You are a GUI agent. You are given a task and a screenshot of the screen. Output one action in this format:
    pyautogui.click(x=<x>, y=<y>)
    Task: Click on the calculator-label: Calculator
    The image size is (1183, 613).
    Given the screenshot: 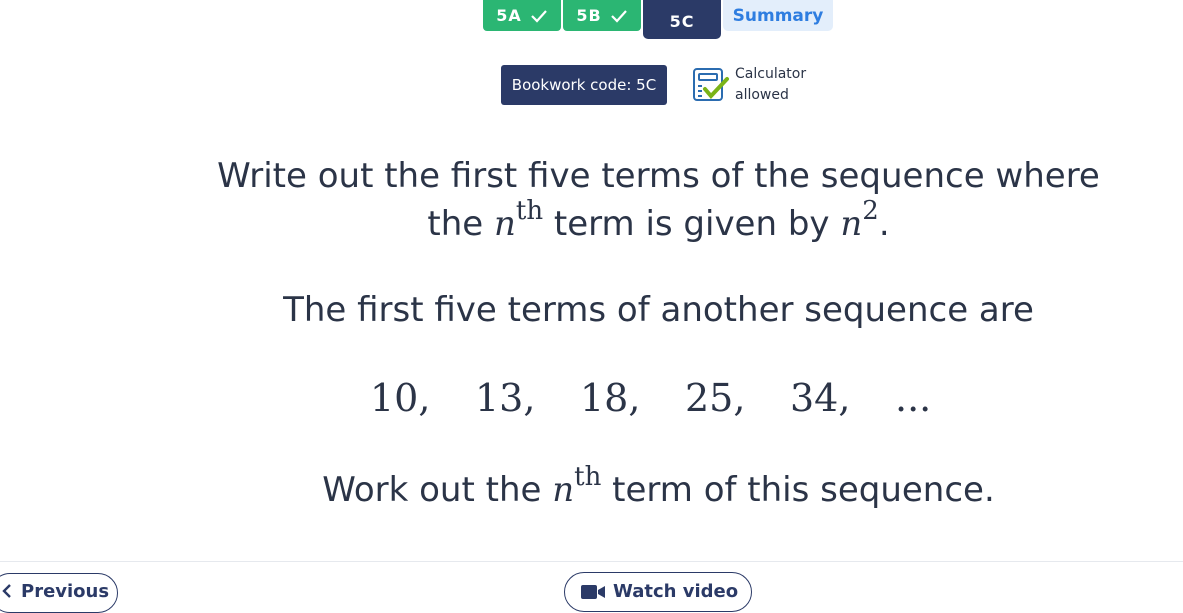 What is the action you would take?
    pyautogui.click(x=771, y=74)
    